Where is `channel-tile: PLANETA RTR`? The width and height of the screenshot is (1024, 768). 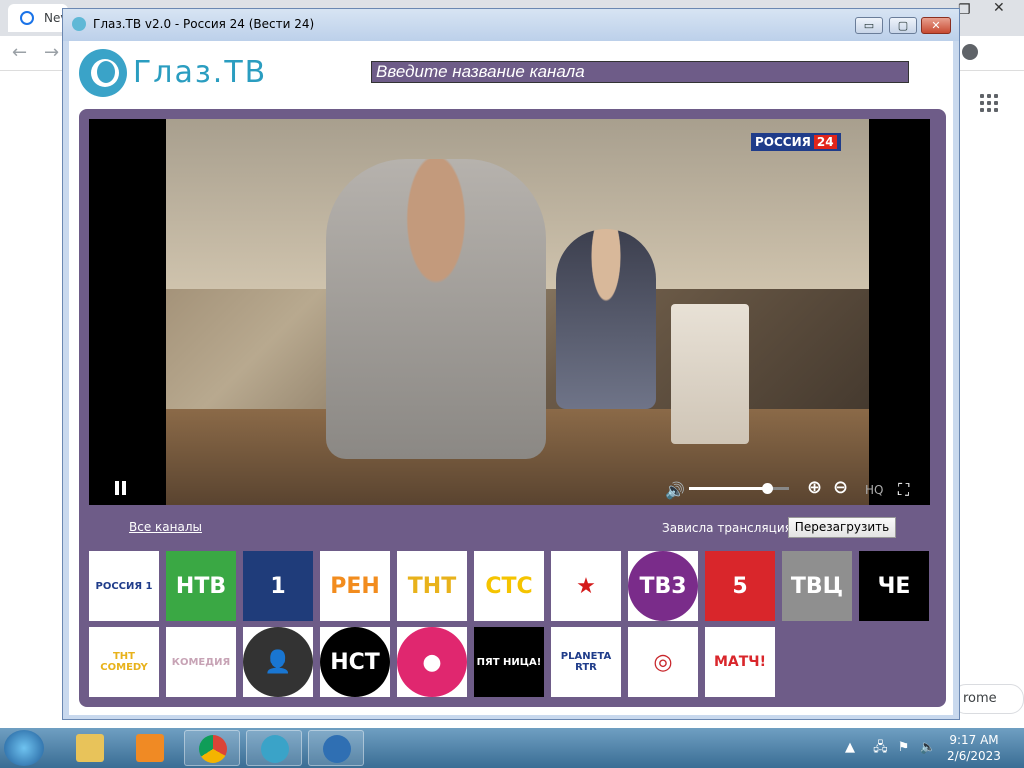 channel-tile: PLANETA RTR is located at coordinates (586, 662).